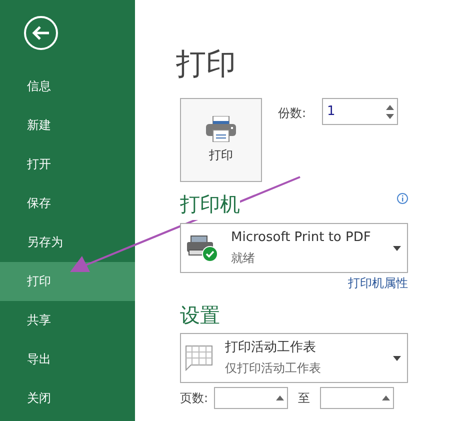  Describe the element at coordinates (294, 358) in the screenshot. I see `print-scope-dropdown: 打印活动工作表 仅打印活动工作表` at that location.